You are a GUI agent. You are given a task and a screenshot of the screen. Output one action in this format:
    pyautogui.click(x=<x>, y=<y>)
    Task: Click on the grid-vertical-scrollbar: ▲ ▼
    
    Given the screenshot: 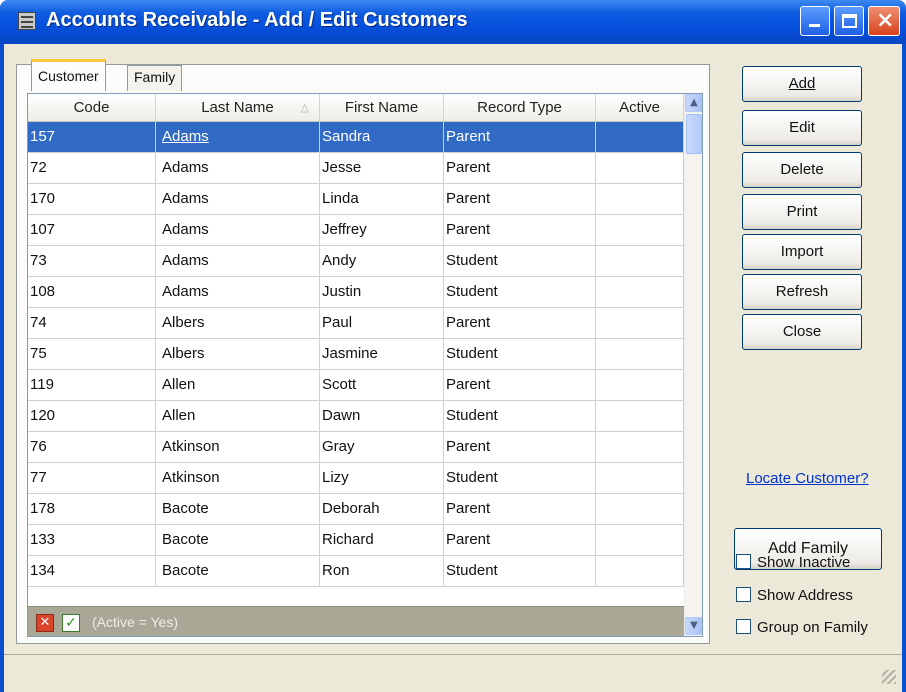 What is the action you would take?
    pyautogui.click(x=693, y=365)
    